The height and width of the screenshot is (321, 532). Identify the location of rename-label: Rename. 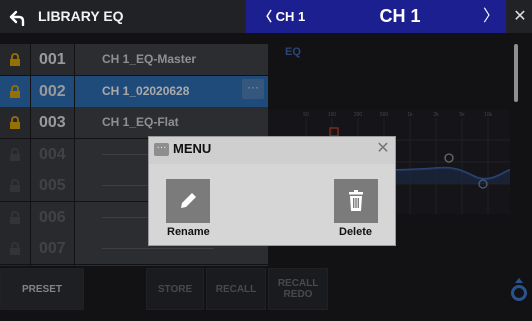
(188, 232).